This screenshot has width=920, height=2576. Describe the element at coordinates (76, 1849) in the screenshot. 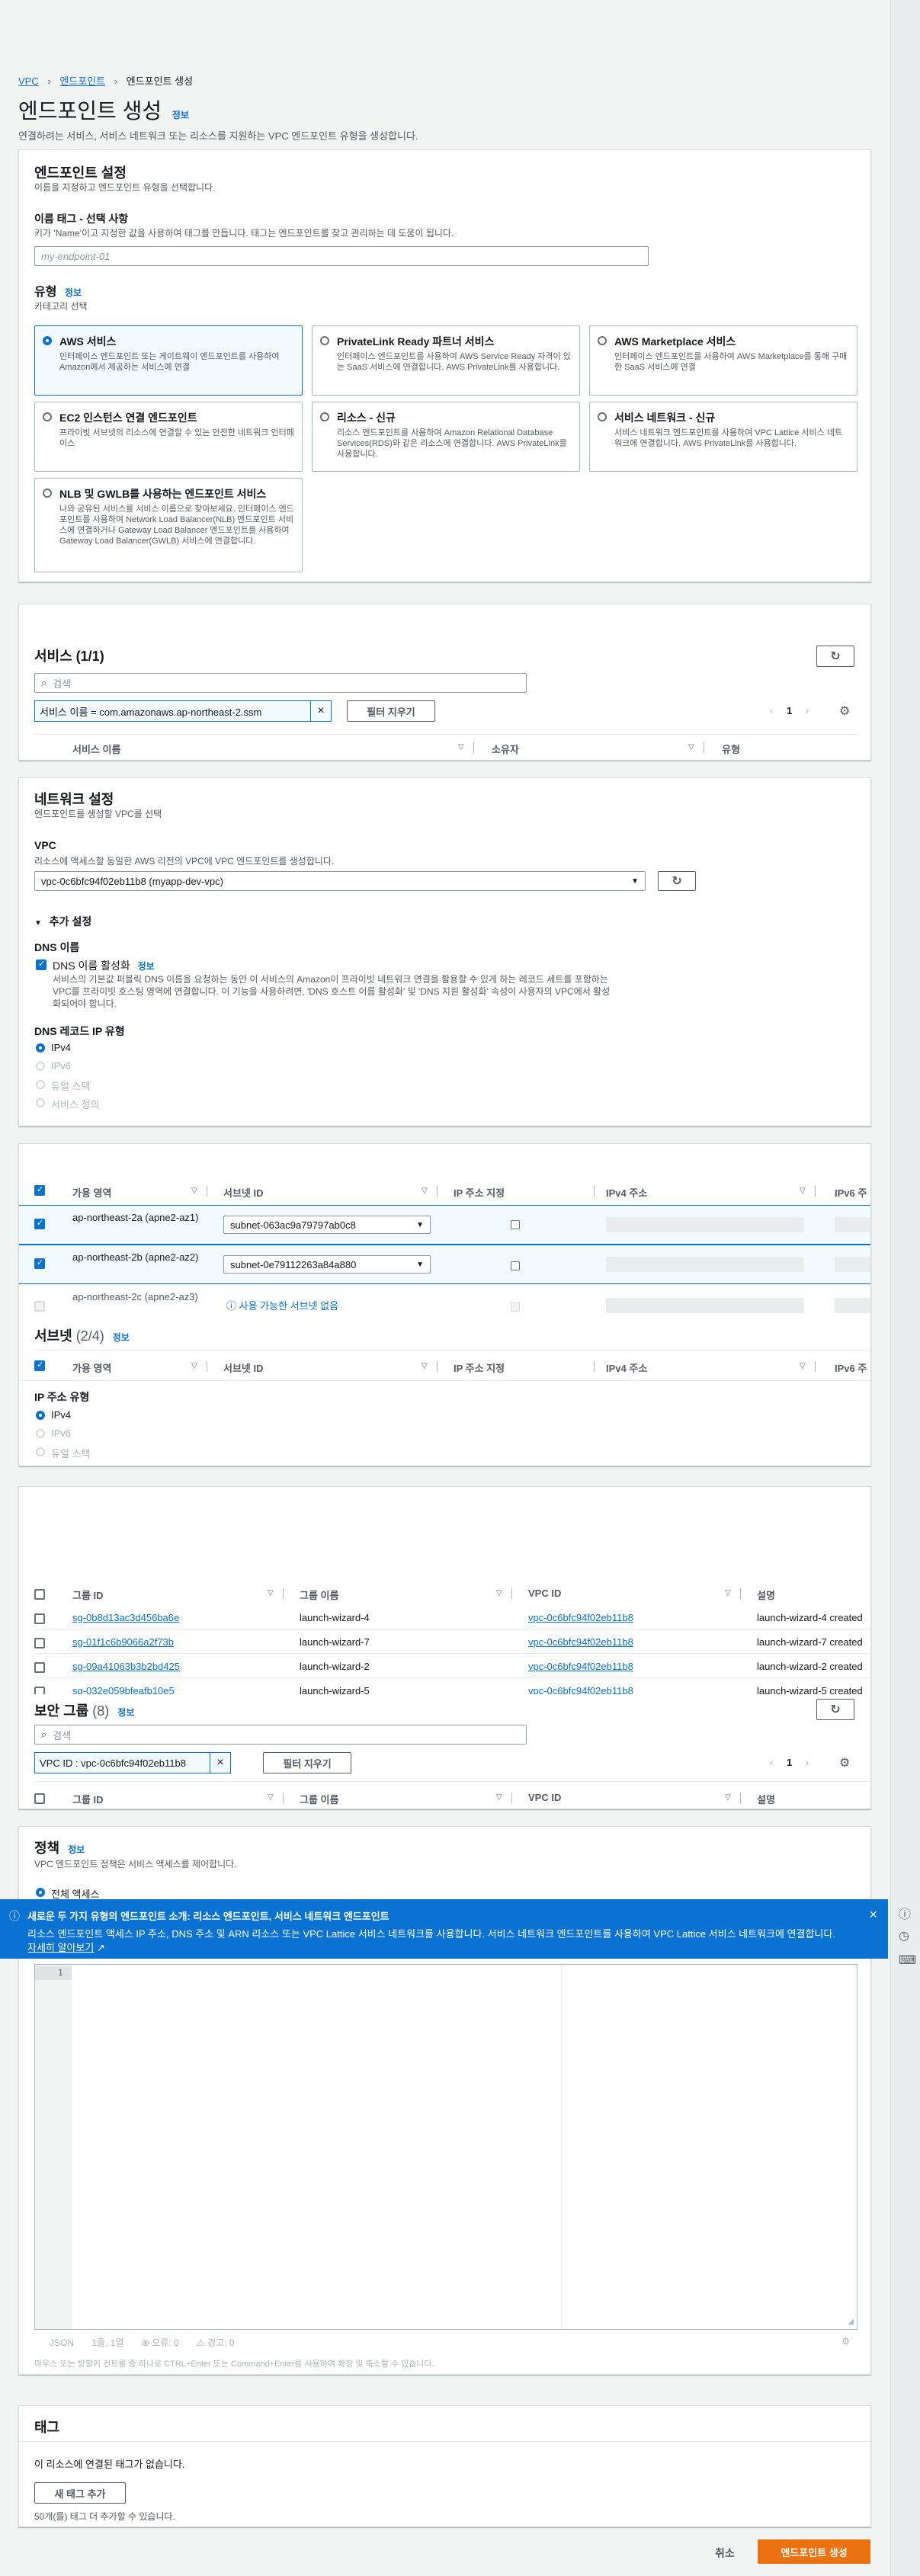

I see `policy-info-link: 정보` at that location.